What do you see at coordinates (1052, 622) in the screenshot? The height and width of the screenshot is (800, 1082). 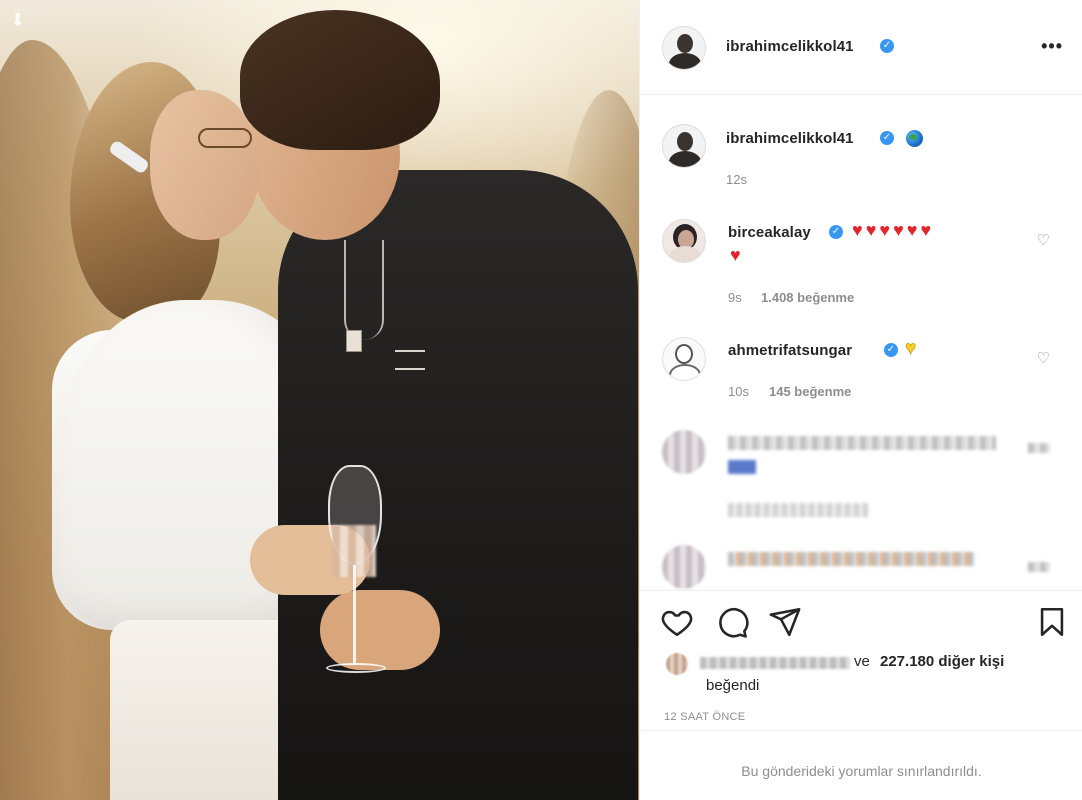 I see `save-icon` at bounding box center [1052, 622].